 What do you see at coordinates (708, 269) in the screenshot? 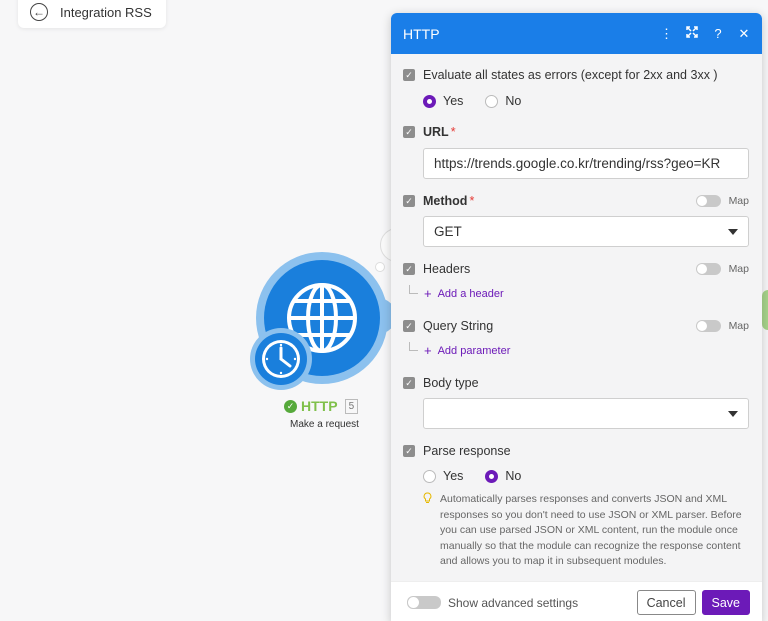
I see `headers-map-toggle` at bounding box center [708, 269].